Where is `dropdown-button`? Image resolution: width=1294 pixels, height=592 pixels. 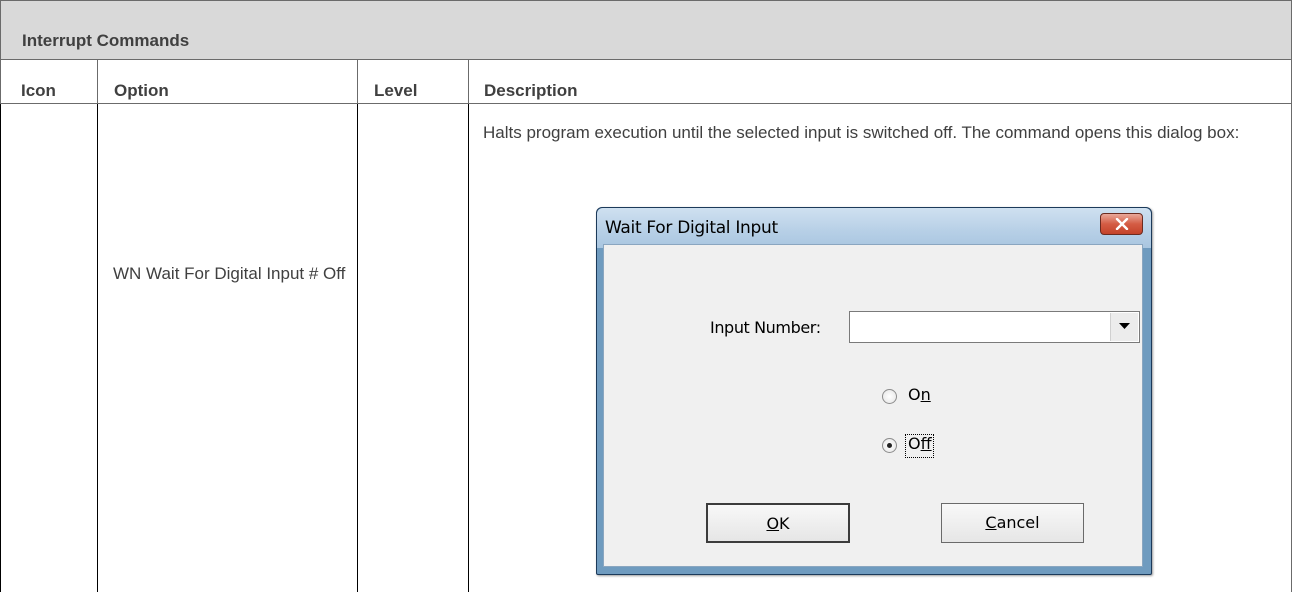 dropdown-button is located at coordinates (1124, 327).